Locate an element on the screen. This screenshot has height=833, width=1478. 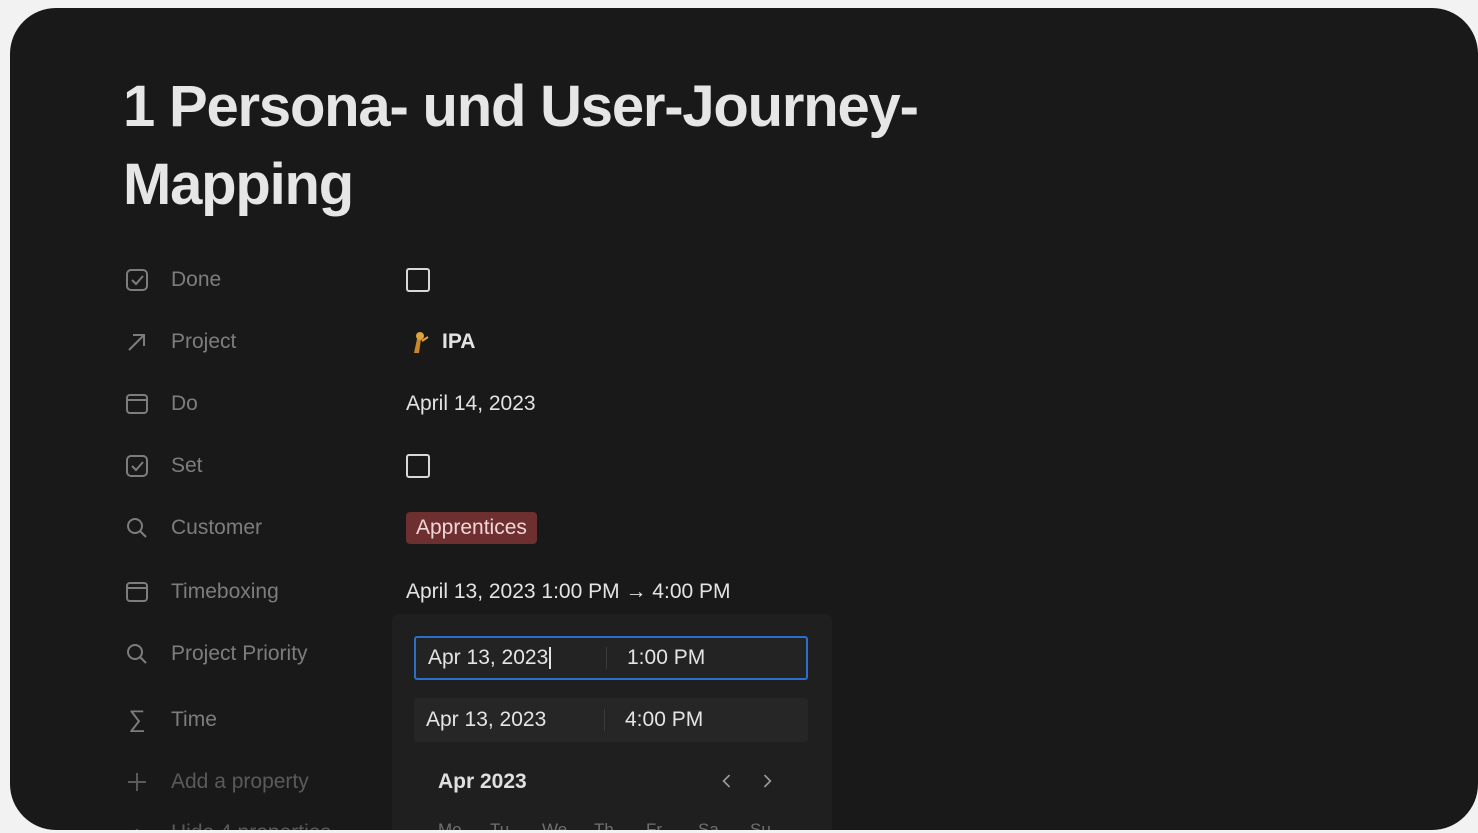
chevron-left-icon is located at coordinates (726, 781).